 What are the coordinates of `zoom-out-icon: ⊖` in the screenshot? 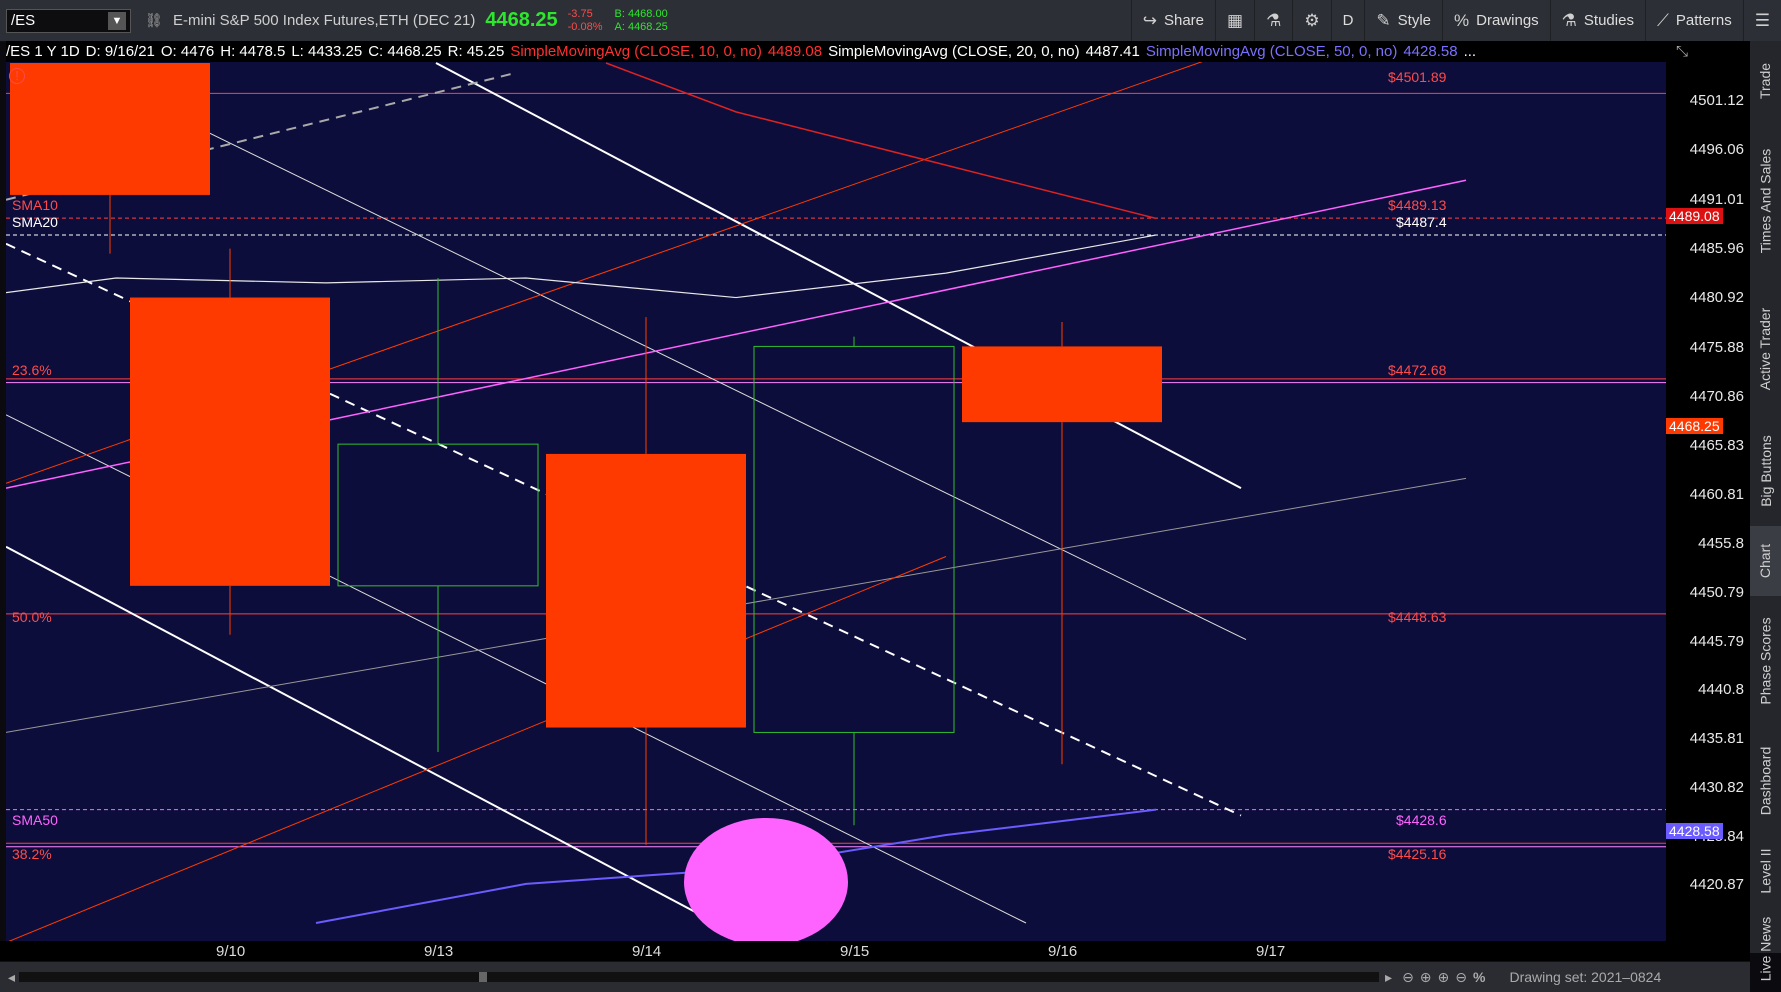 It's located at (1408, 977).